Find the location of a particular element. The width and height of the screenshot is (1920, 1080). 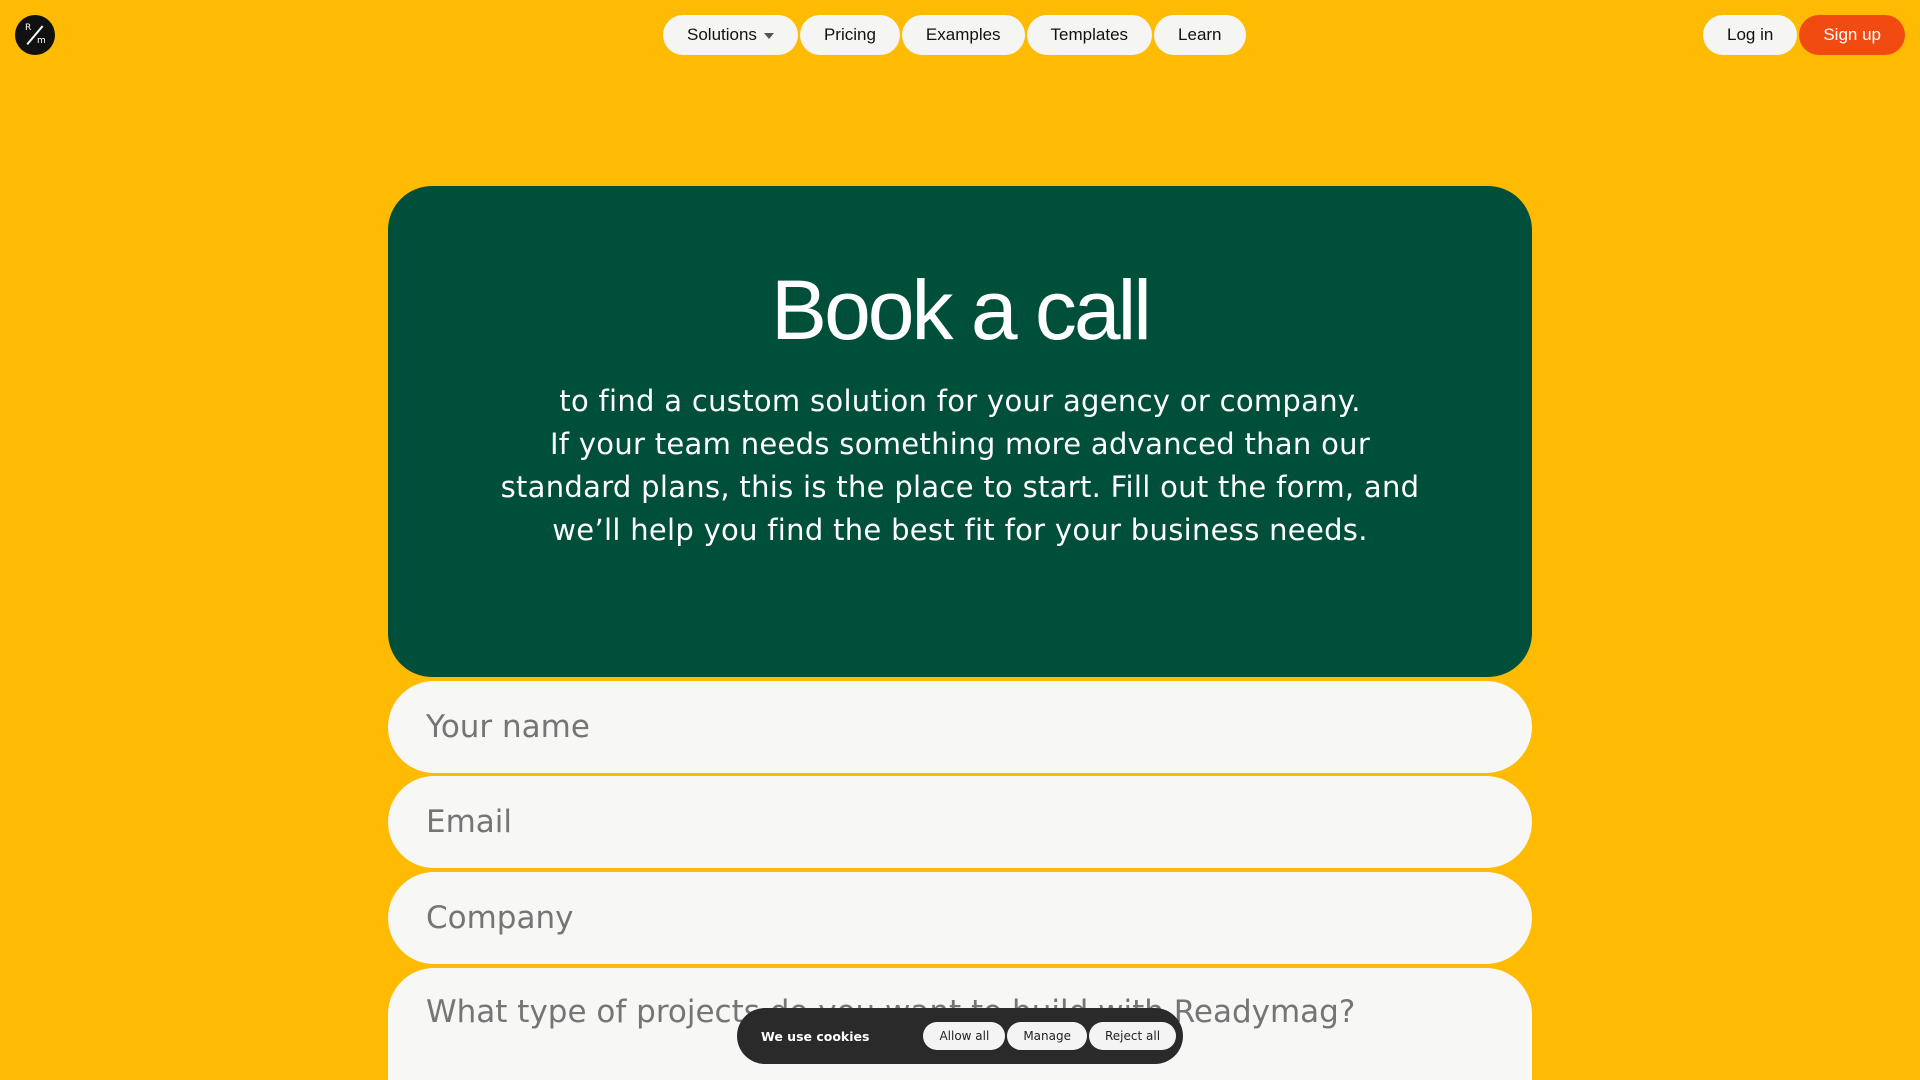

logo-letter-r: R is located at coordinates (28, 28).